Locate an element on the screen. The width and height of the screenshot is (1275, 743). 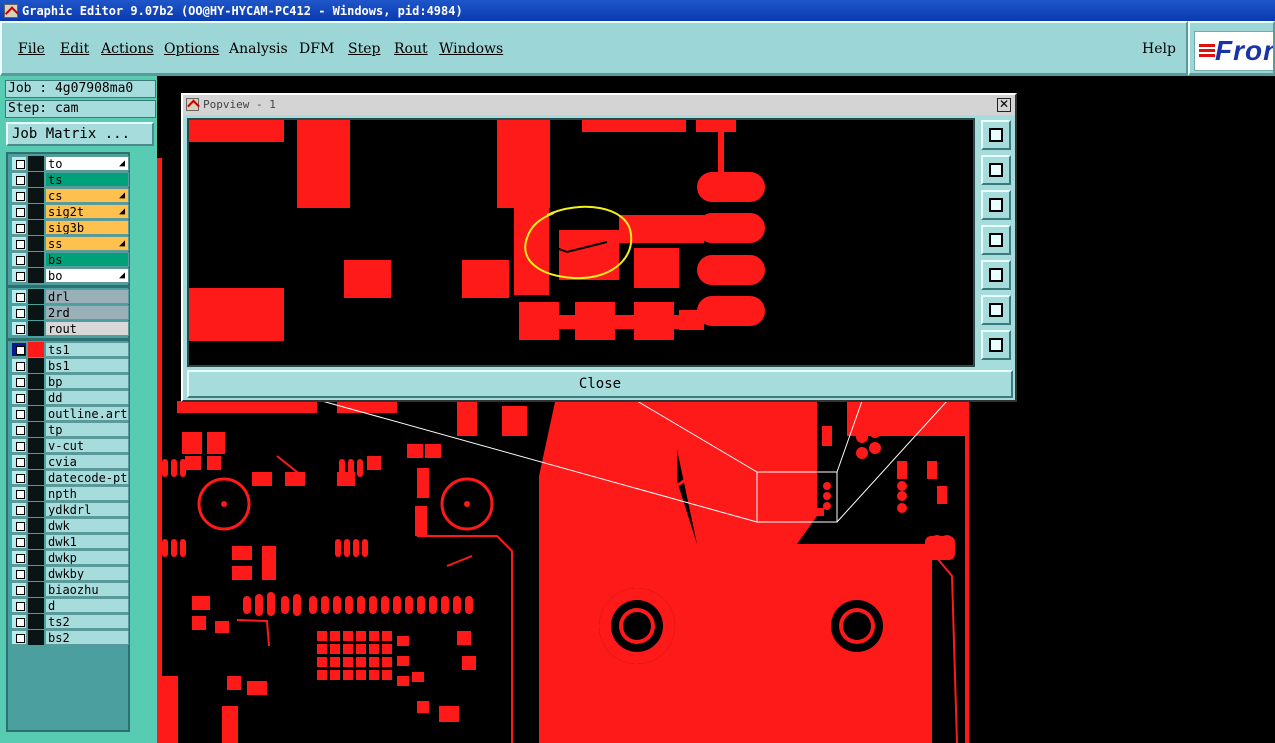
layer-row-biaozhu: biaozhu is located at coordinates (70, 589).